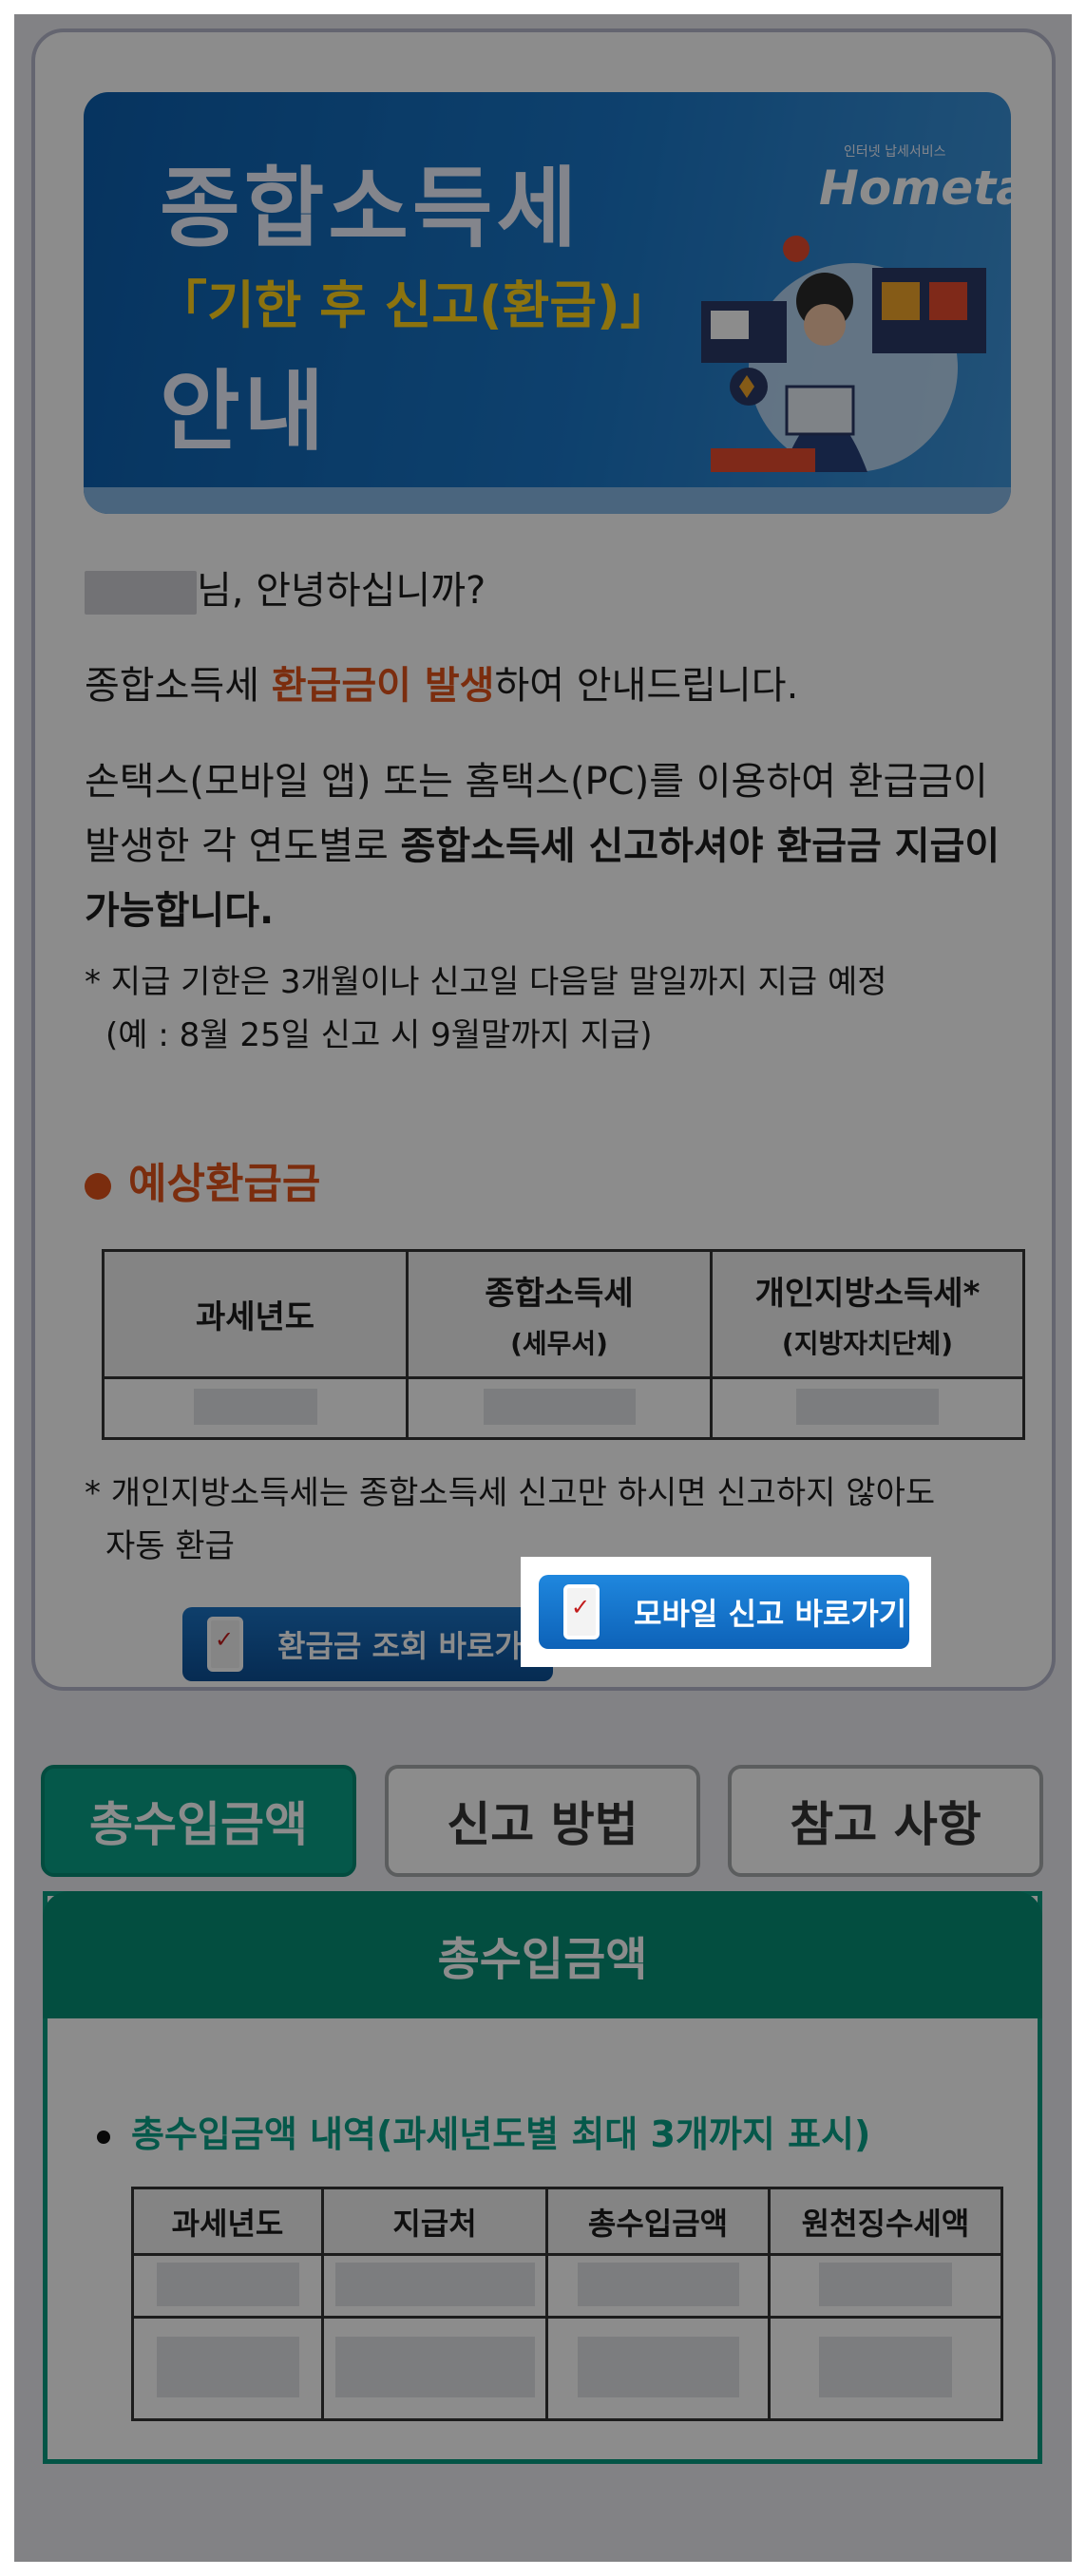 The height and width of the screenshot is (2576, 1086). I want to click on table-header-row: 과세년도 지급처 총수입금액 원천징수세액, so click(567, 2221).